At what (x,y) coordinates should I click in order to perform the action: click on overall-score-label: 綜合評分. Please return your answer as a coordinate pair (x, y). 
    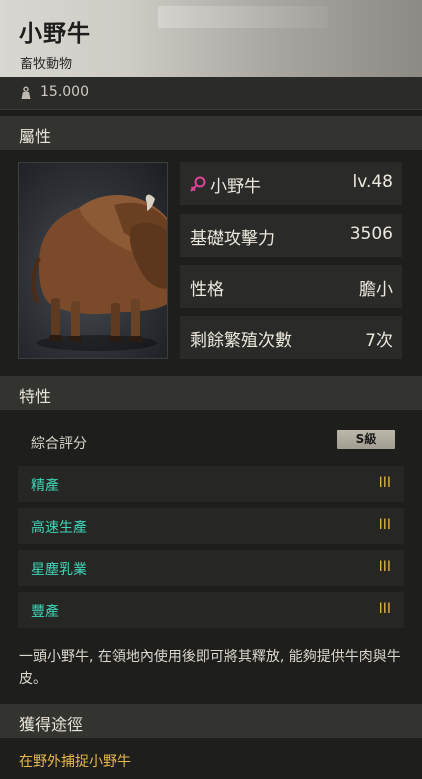
    Looking at the image, I should click on (59, 444).